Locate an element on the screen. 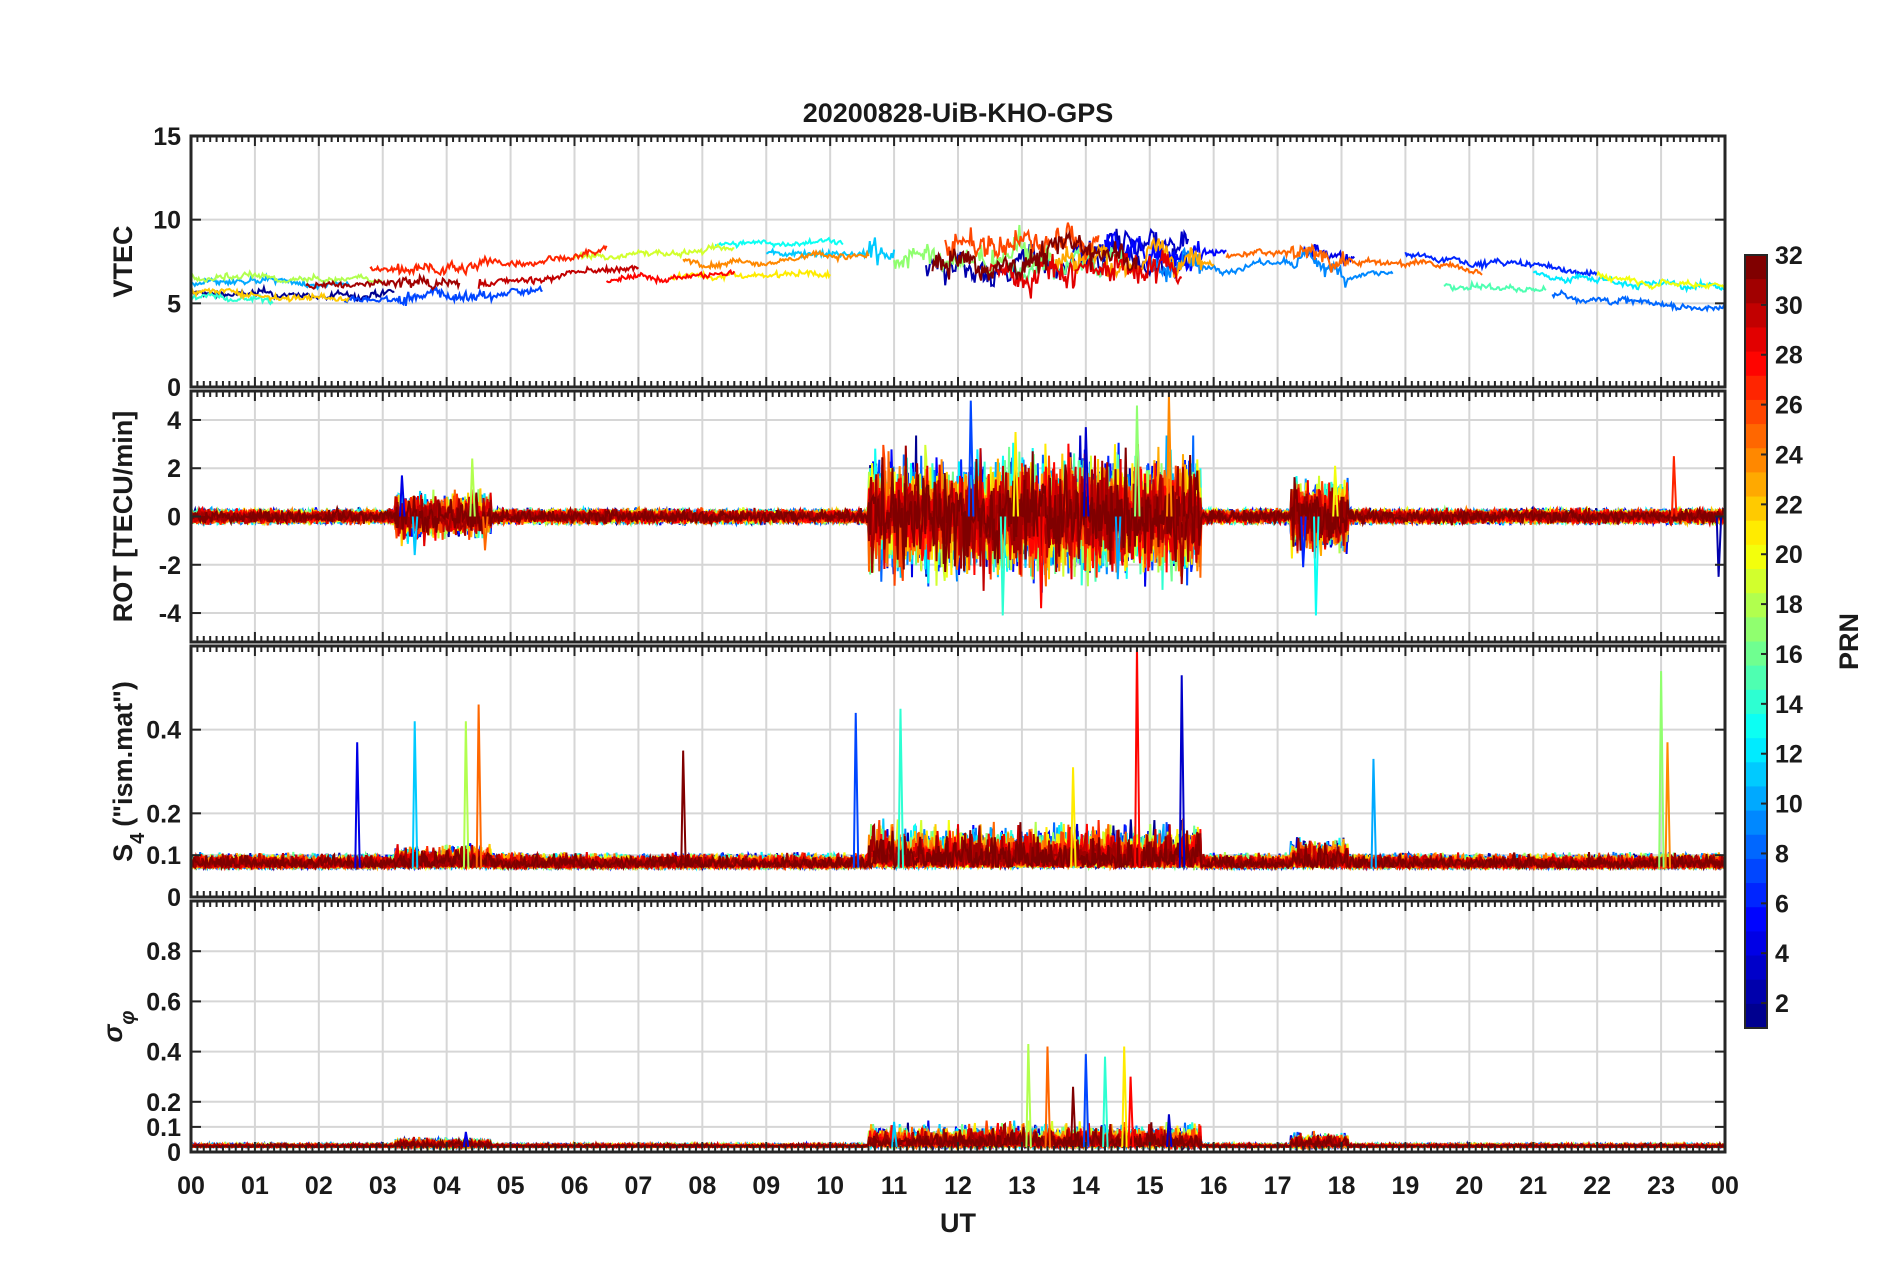 This screenshot has width=1902, height=1277. colorbar-tick-label: 12 is located at coordinates (1789, 755).